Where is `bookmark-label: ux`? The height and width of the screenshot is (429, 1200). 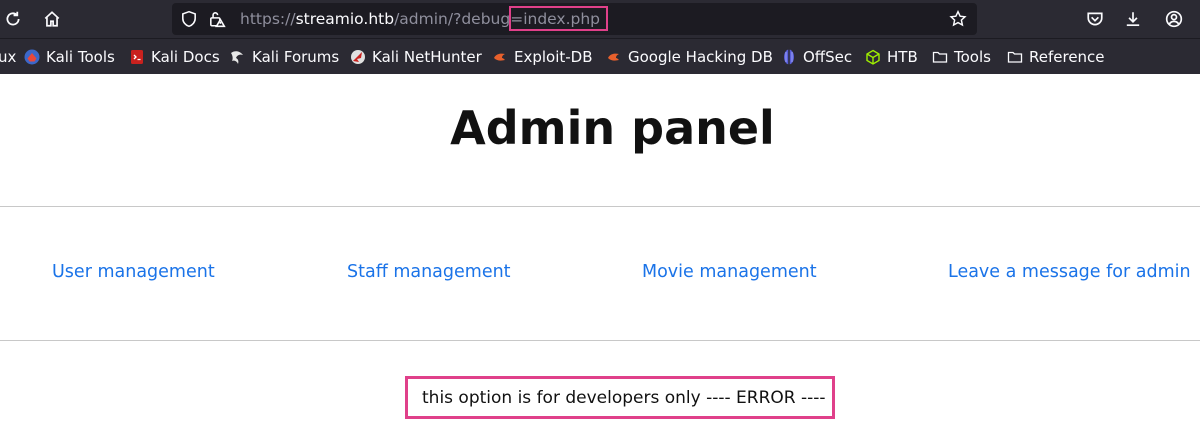
bookmark-label: ux is located at coordinates (8, 57).